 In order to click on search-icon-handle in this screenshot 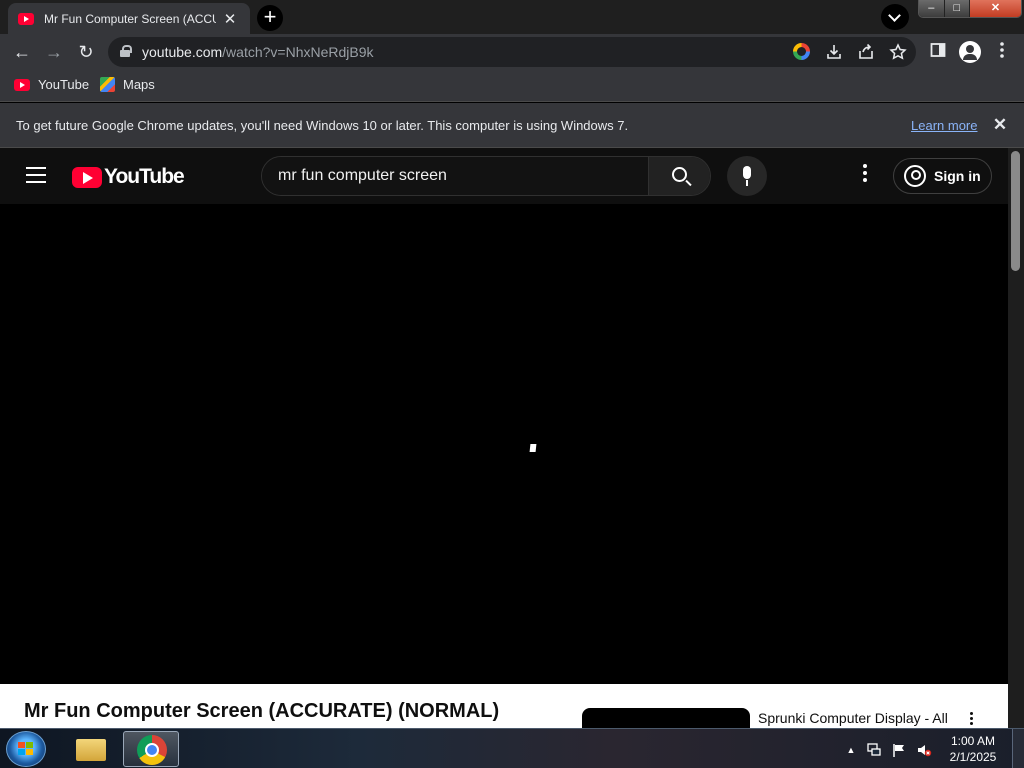, I will do `click(688, 183)`.